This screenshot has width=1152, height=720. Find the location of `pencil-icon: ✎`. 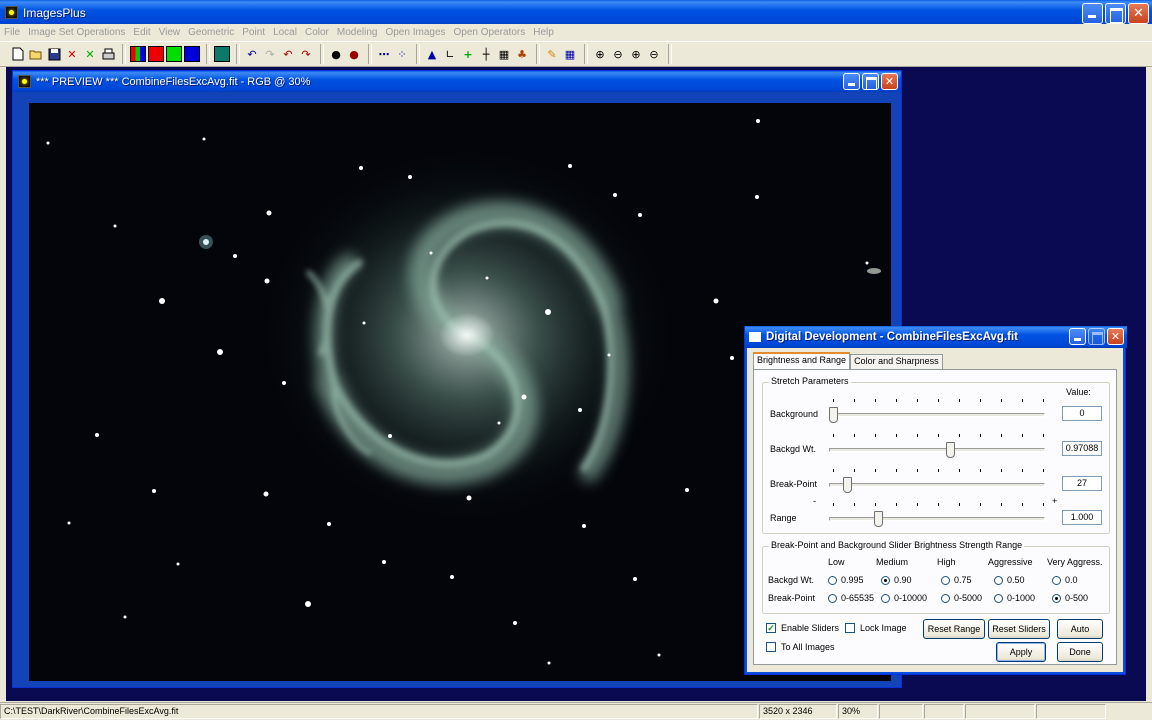

pencil-icon: ✎ is located at coordinates (552, 54).